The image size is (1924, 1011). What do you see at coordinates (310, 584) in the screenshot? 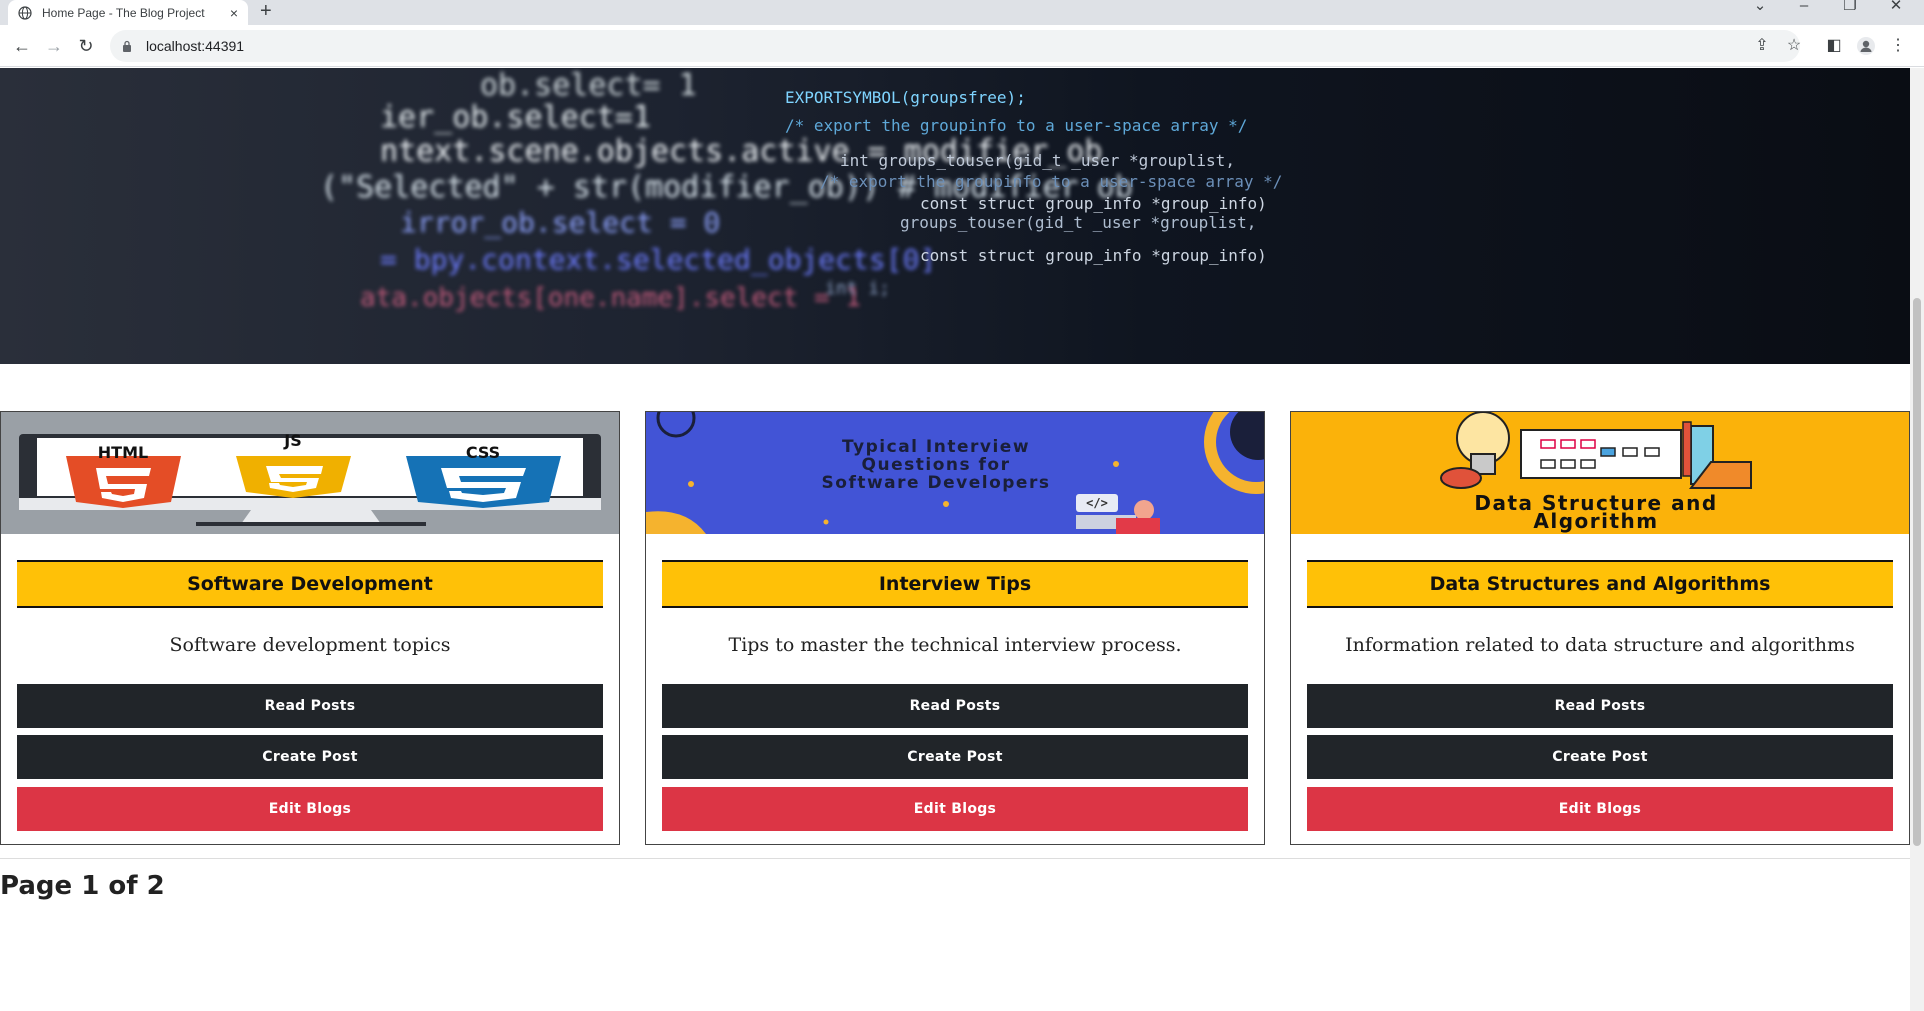
I see `category-name: Software Development` at bounding box center [310, 584].